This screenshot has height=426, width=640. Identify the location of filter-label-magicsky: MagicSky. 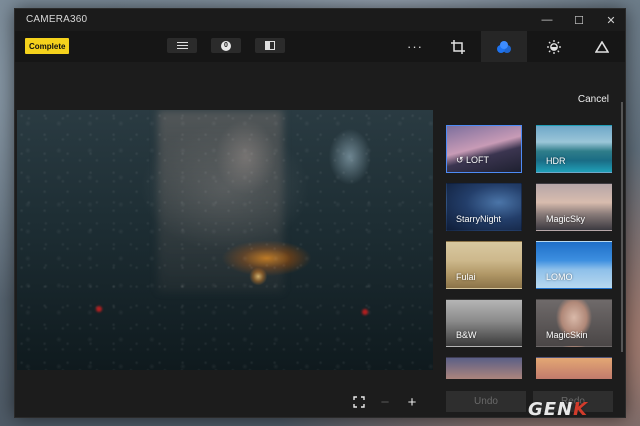
(566, 219).